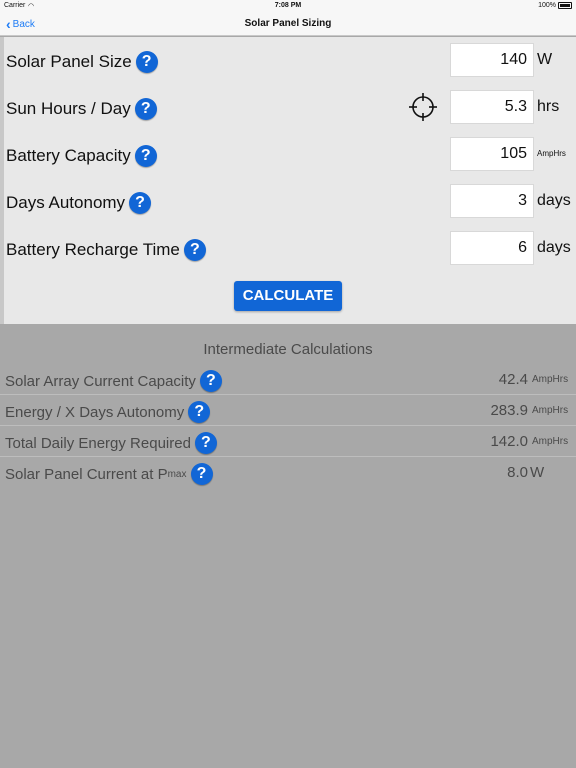 The image size is (576, 768). I want to click on sun-hours-input: 5.3, so click(492, 107).